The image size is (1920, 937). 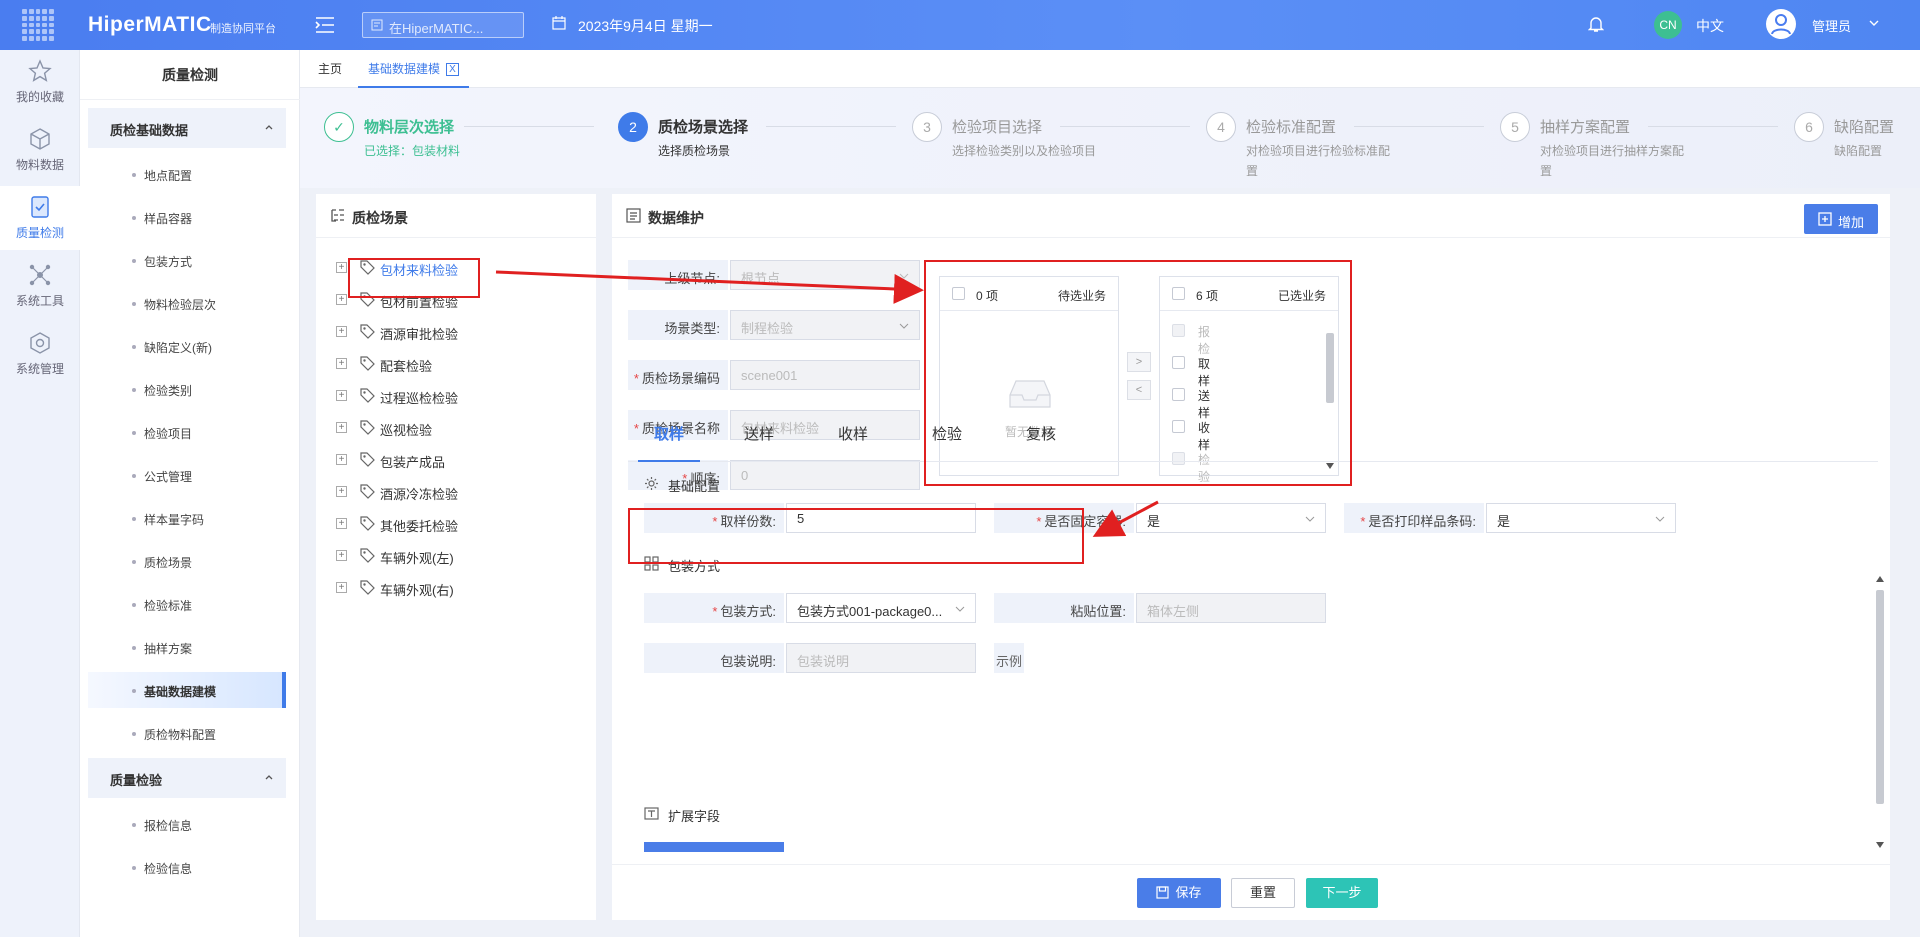 I want to click on extension-add-button, so click(x=714, y=847).